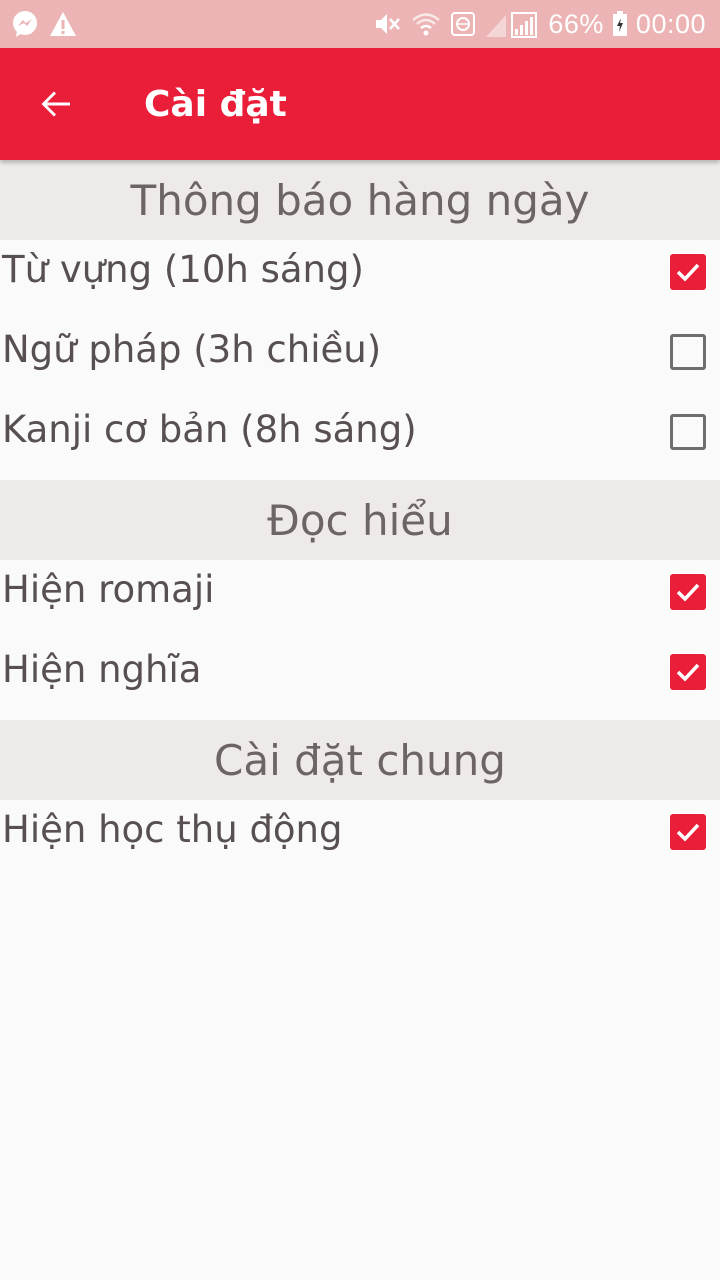 This screenshot has height=1280, width=720. What do you see at coordinates (620, 24) in the screenshot?
I see `battery-icon` at bounding box center [620, 24].